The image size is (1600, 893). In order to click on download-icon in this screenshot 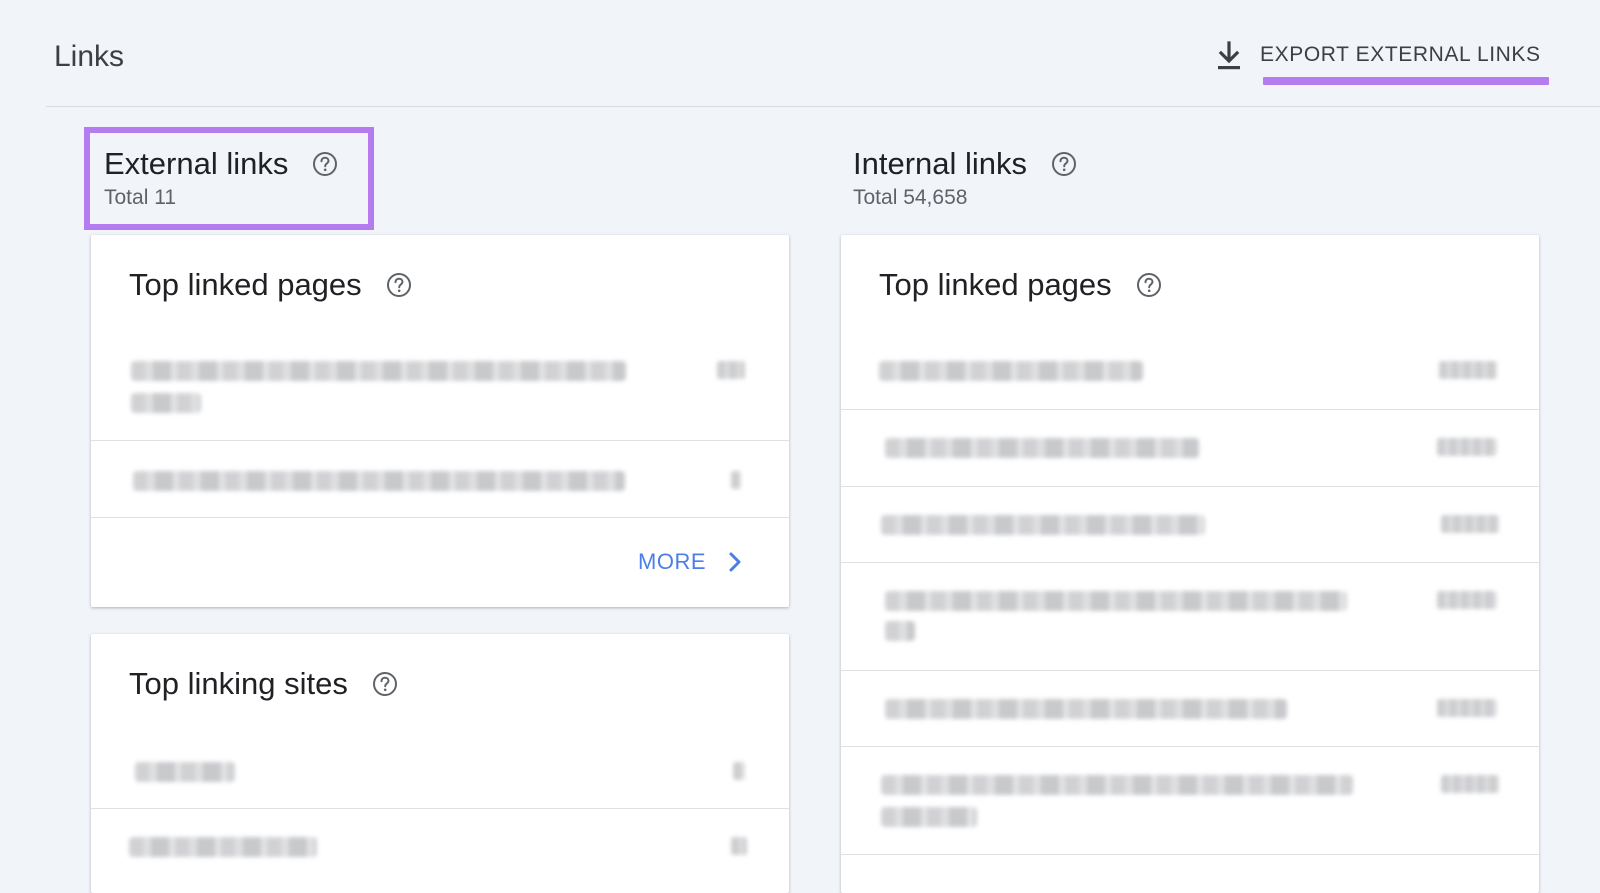, I will do `click(1229, 55)`.